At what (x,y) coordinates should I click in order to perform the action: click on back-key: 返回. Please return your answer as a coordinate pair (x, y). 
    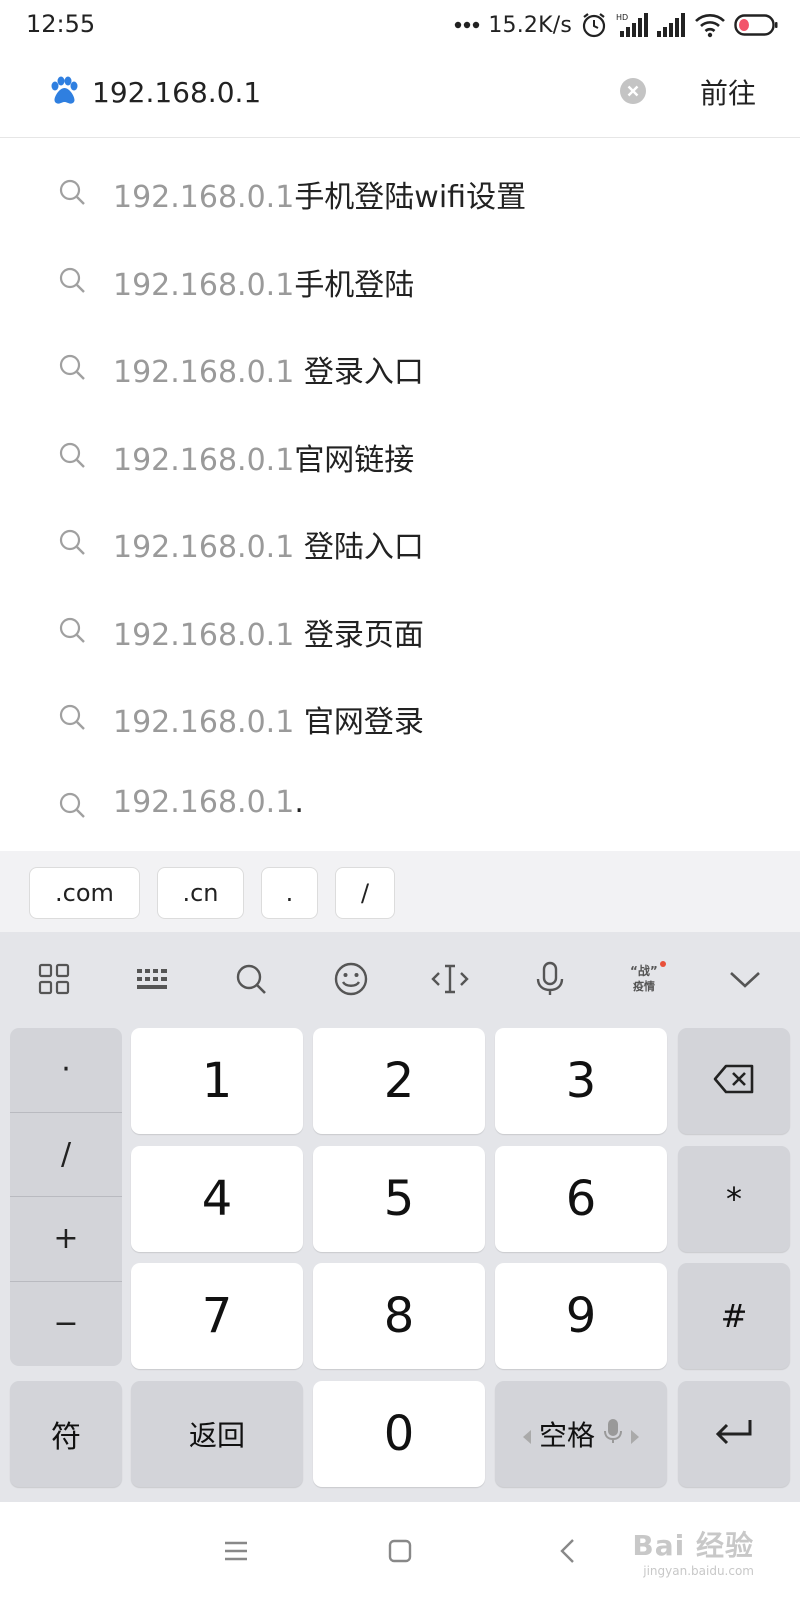
    Looking at the image, I should click on (217, 1434).